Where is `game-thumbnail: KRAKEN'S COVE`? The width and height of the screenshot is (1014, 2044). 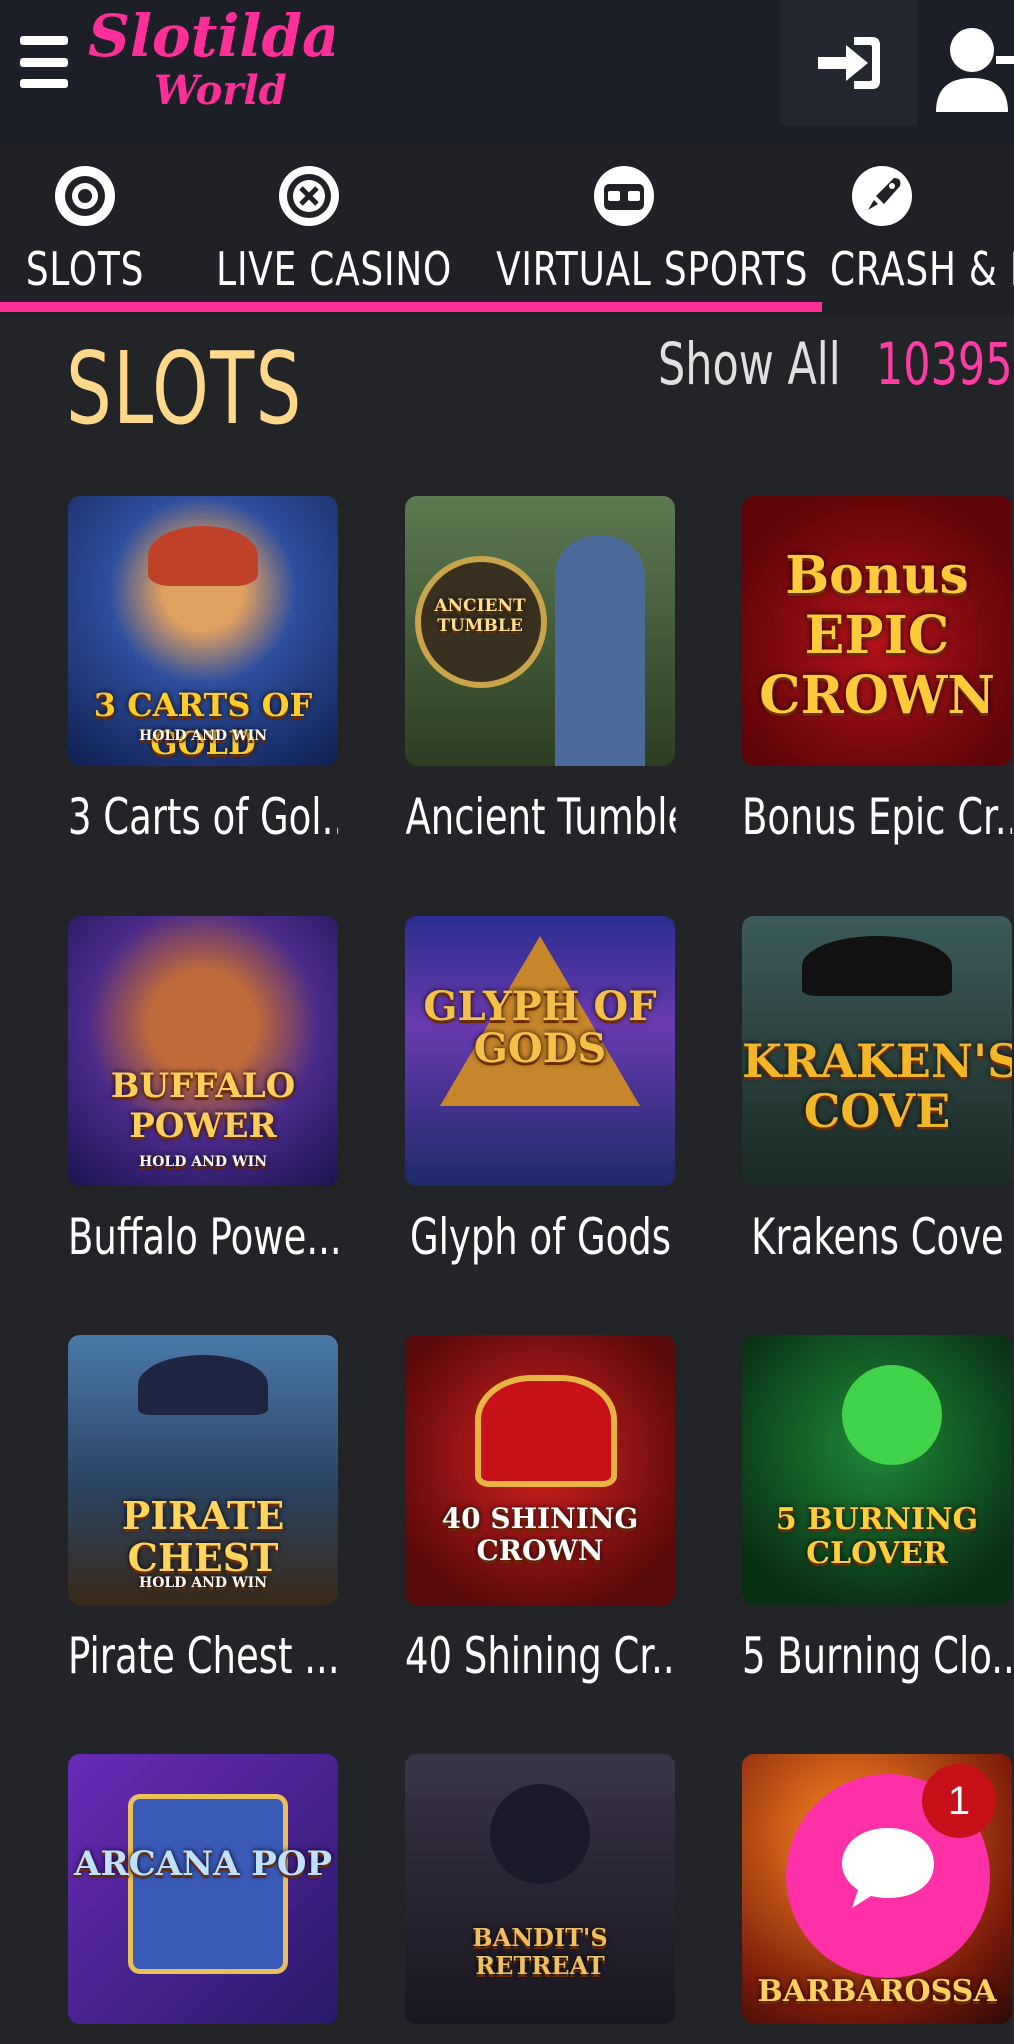
game-thumbnail: KRAKEN'S COVE is located at coordinates (877, 1051).